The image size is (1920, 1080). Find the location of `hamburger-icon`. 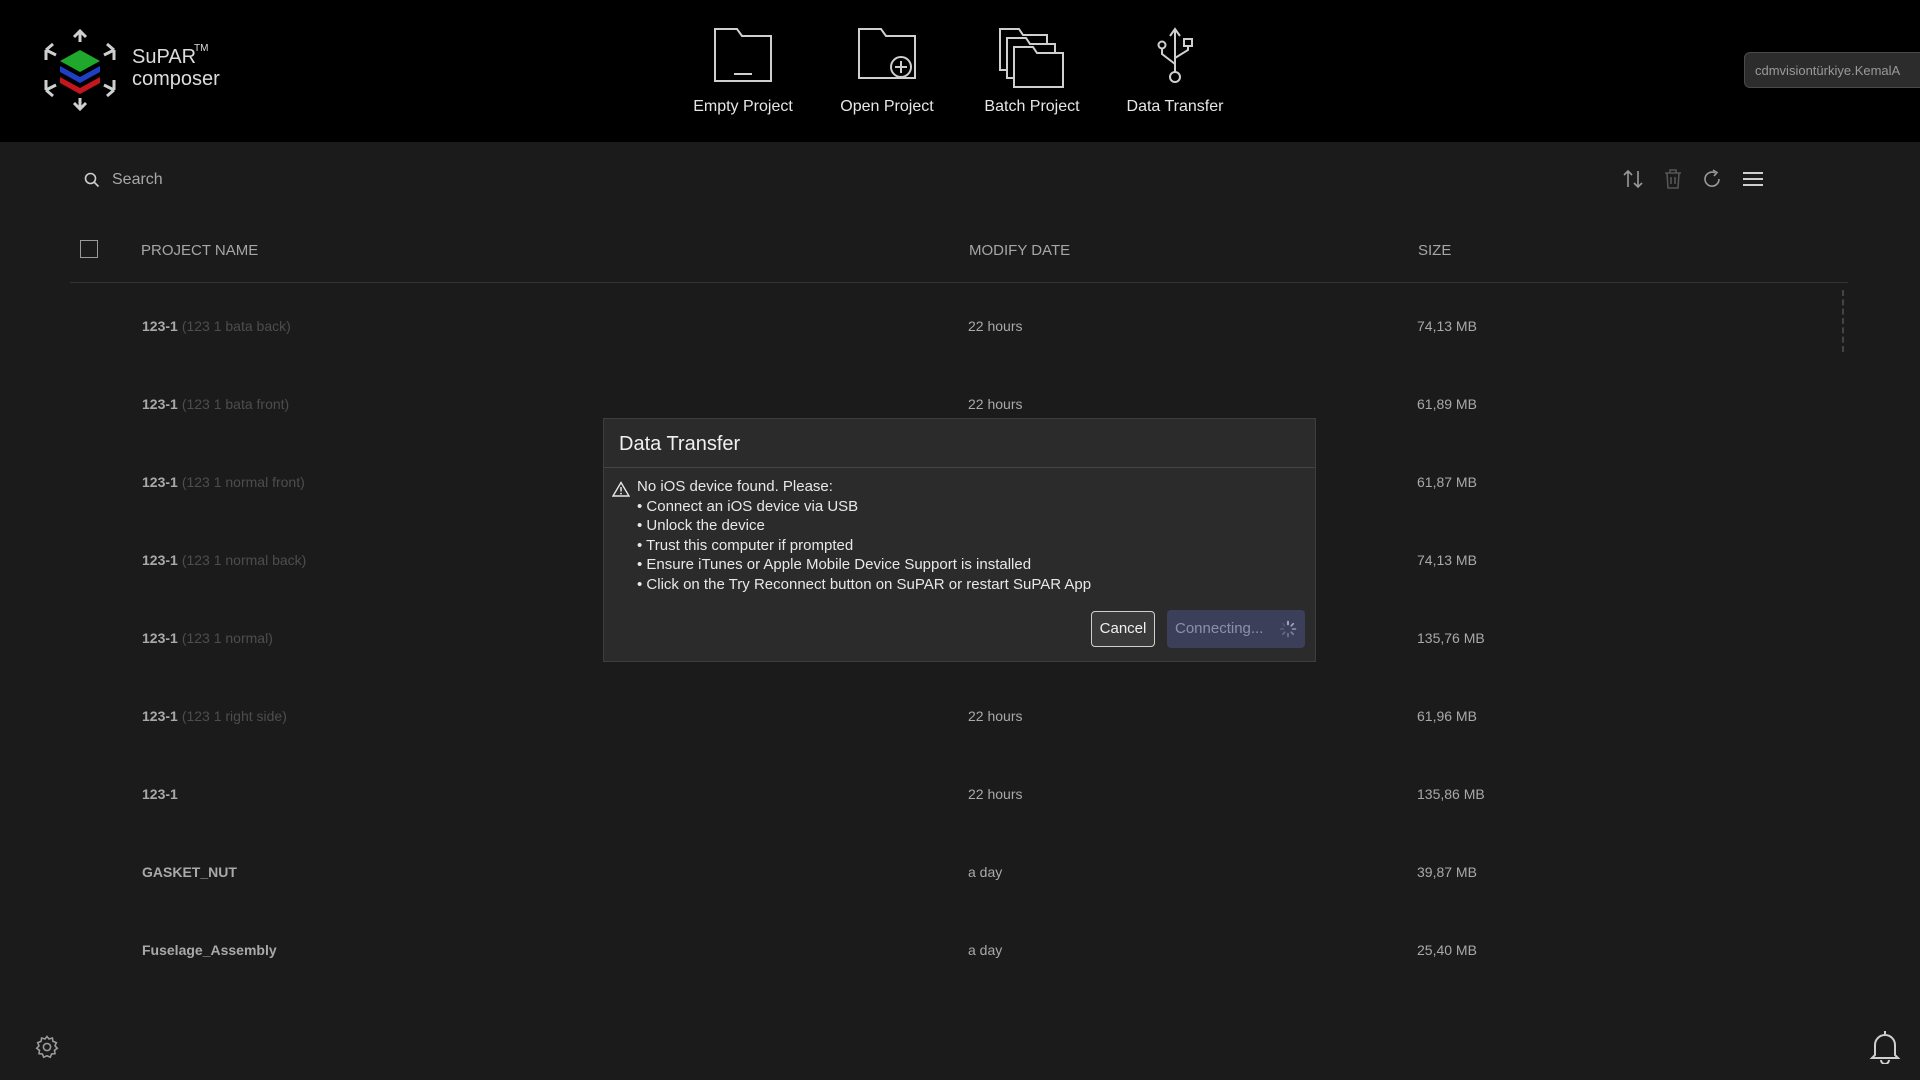

hamburger-icon is located at coordinates (1753, 179).